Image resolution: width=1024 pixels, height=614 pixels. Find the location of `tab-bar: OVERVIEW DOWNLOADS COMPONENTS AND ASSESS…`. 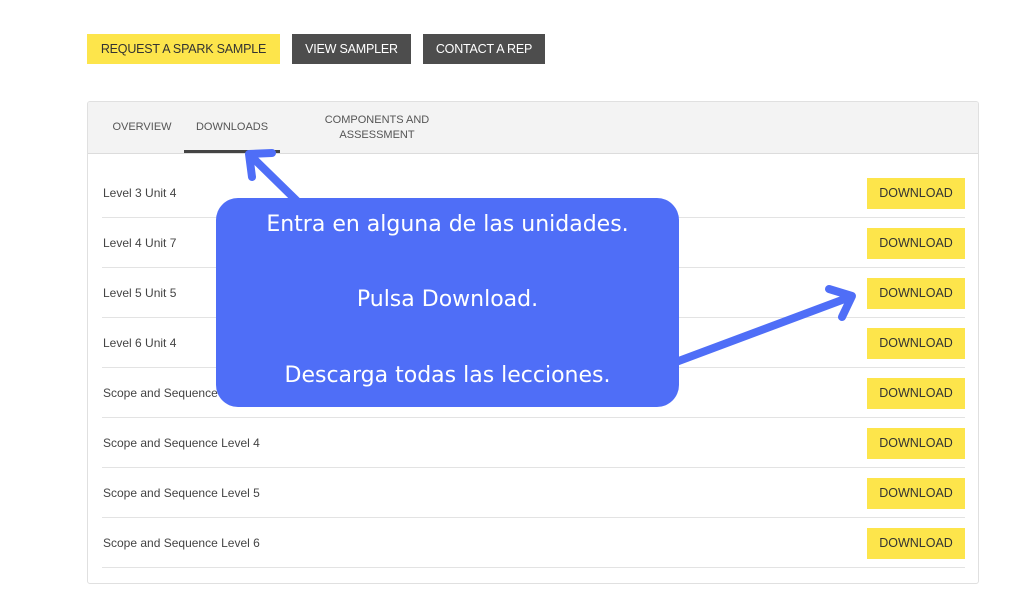

tab-bar: OVERVIEW DOWNLOADS COMPONENTS AND ASSESS… is located at coordinates (533, 128).